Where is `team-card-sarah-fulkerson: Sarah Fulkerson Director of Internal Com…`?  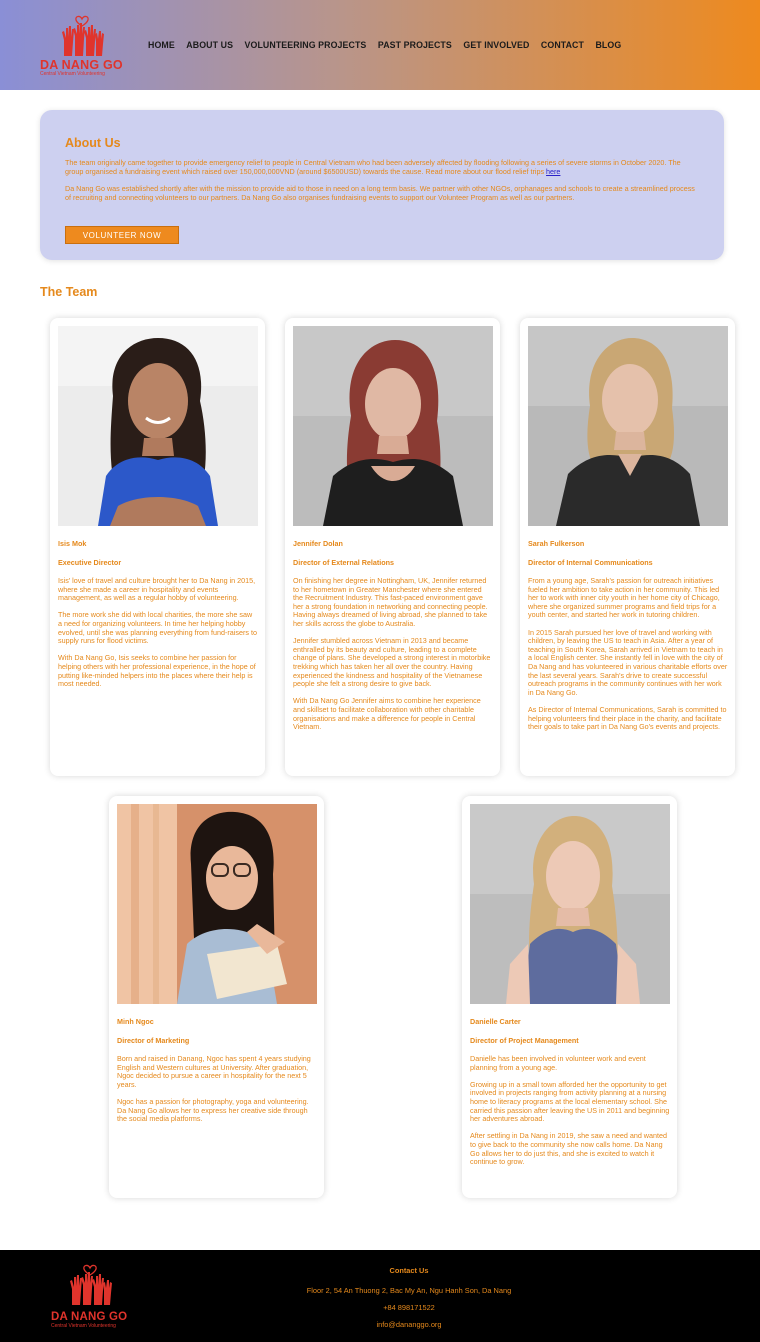 team-card-sarah-fulkerson: Sarah Fulkerson Director of Internal Com… is located at coordinates (627, 547).